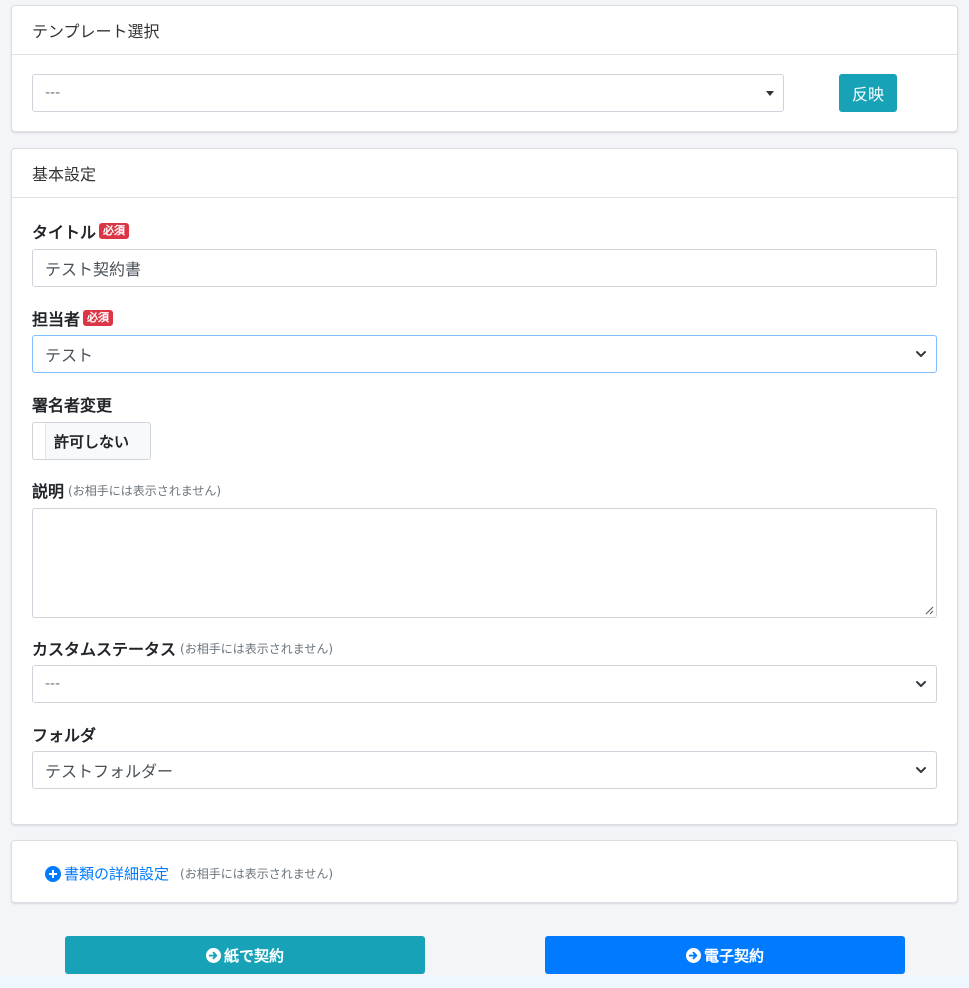 The width and height of the screenshot is (969, 988). Describe the element at coordinates (104, 649) in the screenshot. I see `custom-status-label: カスタムステータス` at that location.